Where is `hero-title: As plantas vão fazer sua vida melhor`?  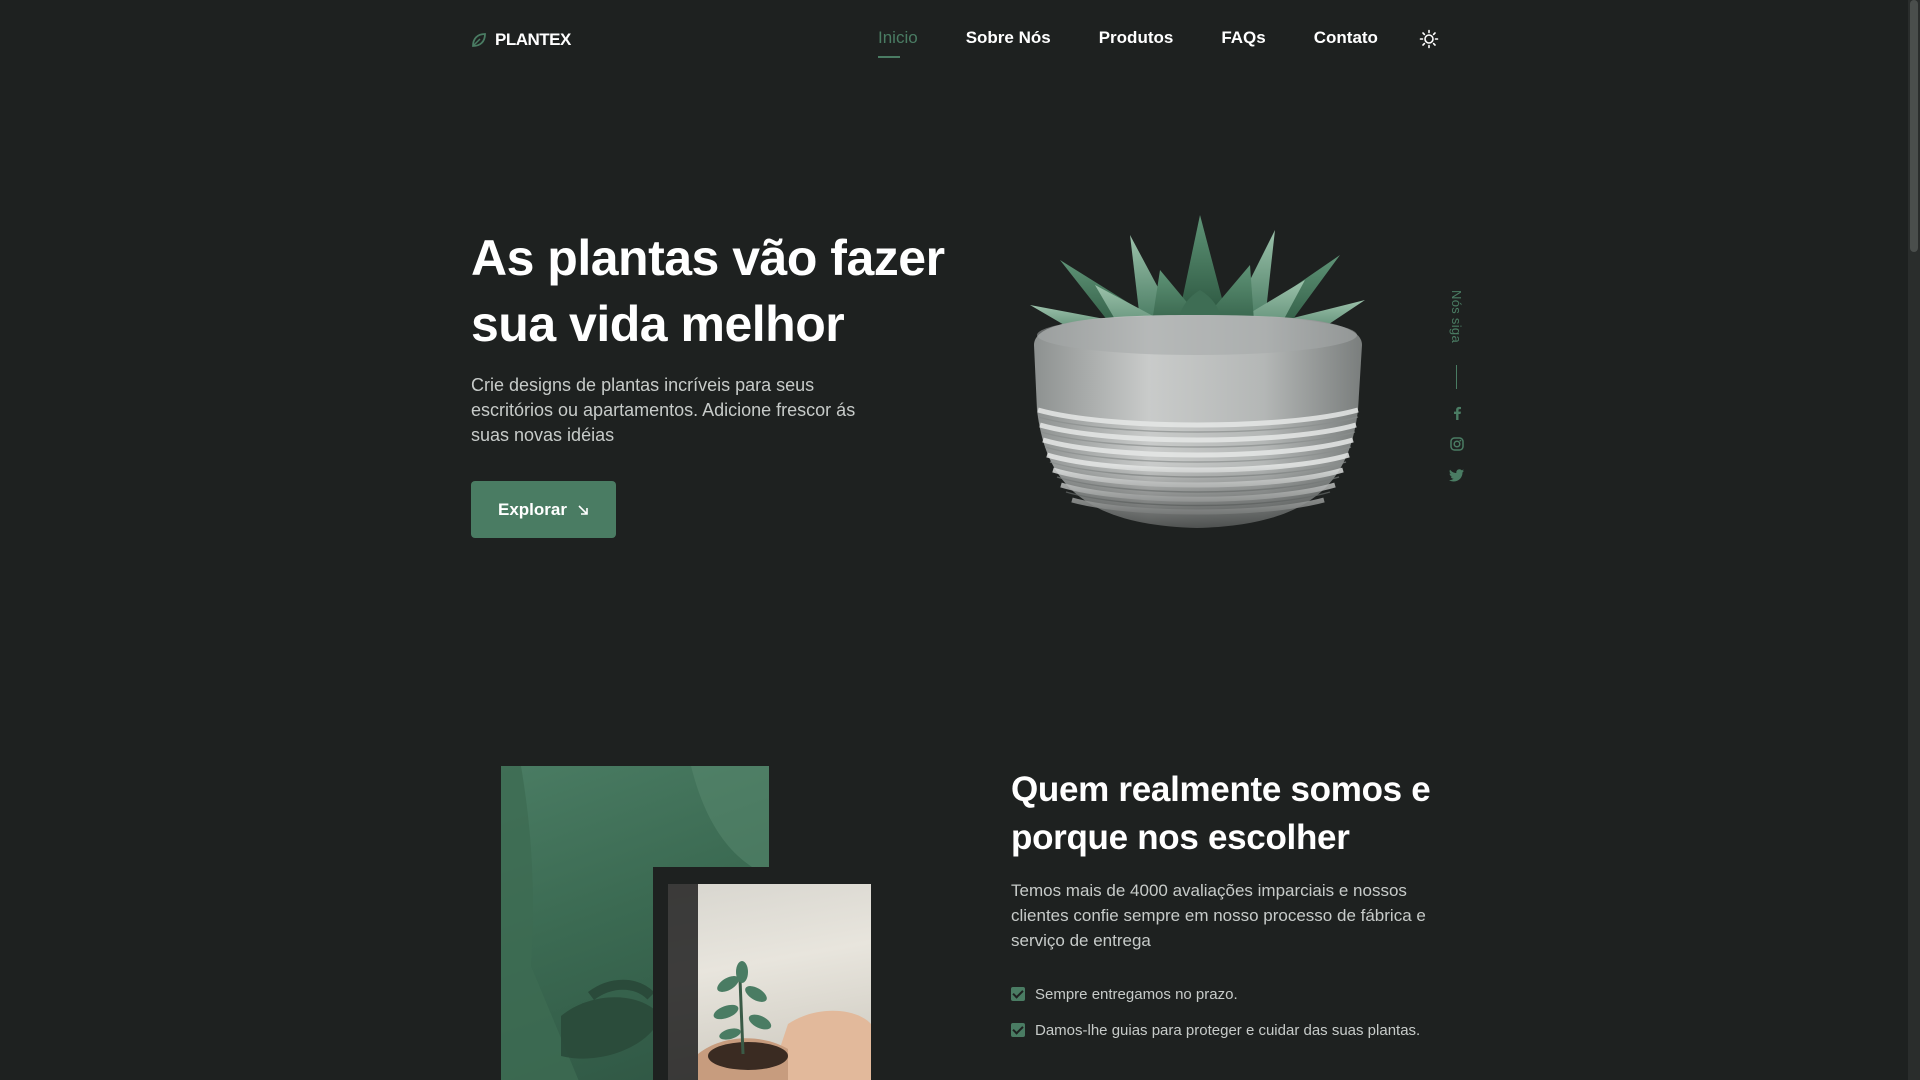 hero-title: As plantas vão fazer sua vida melhor is located at coordinates (708, 291).